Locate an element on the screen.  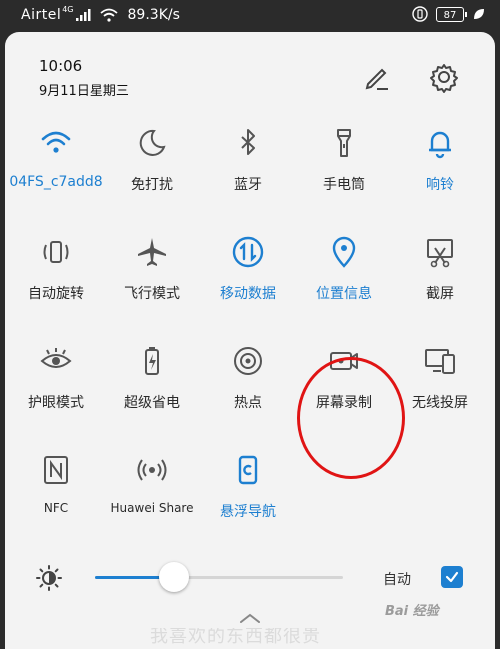
airplane-icon is located at coordinates (152, 252).